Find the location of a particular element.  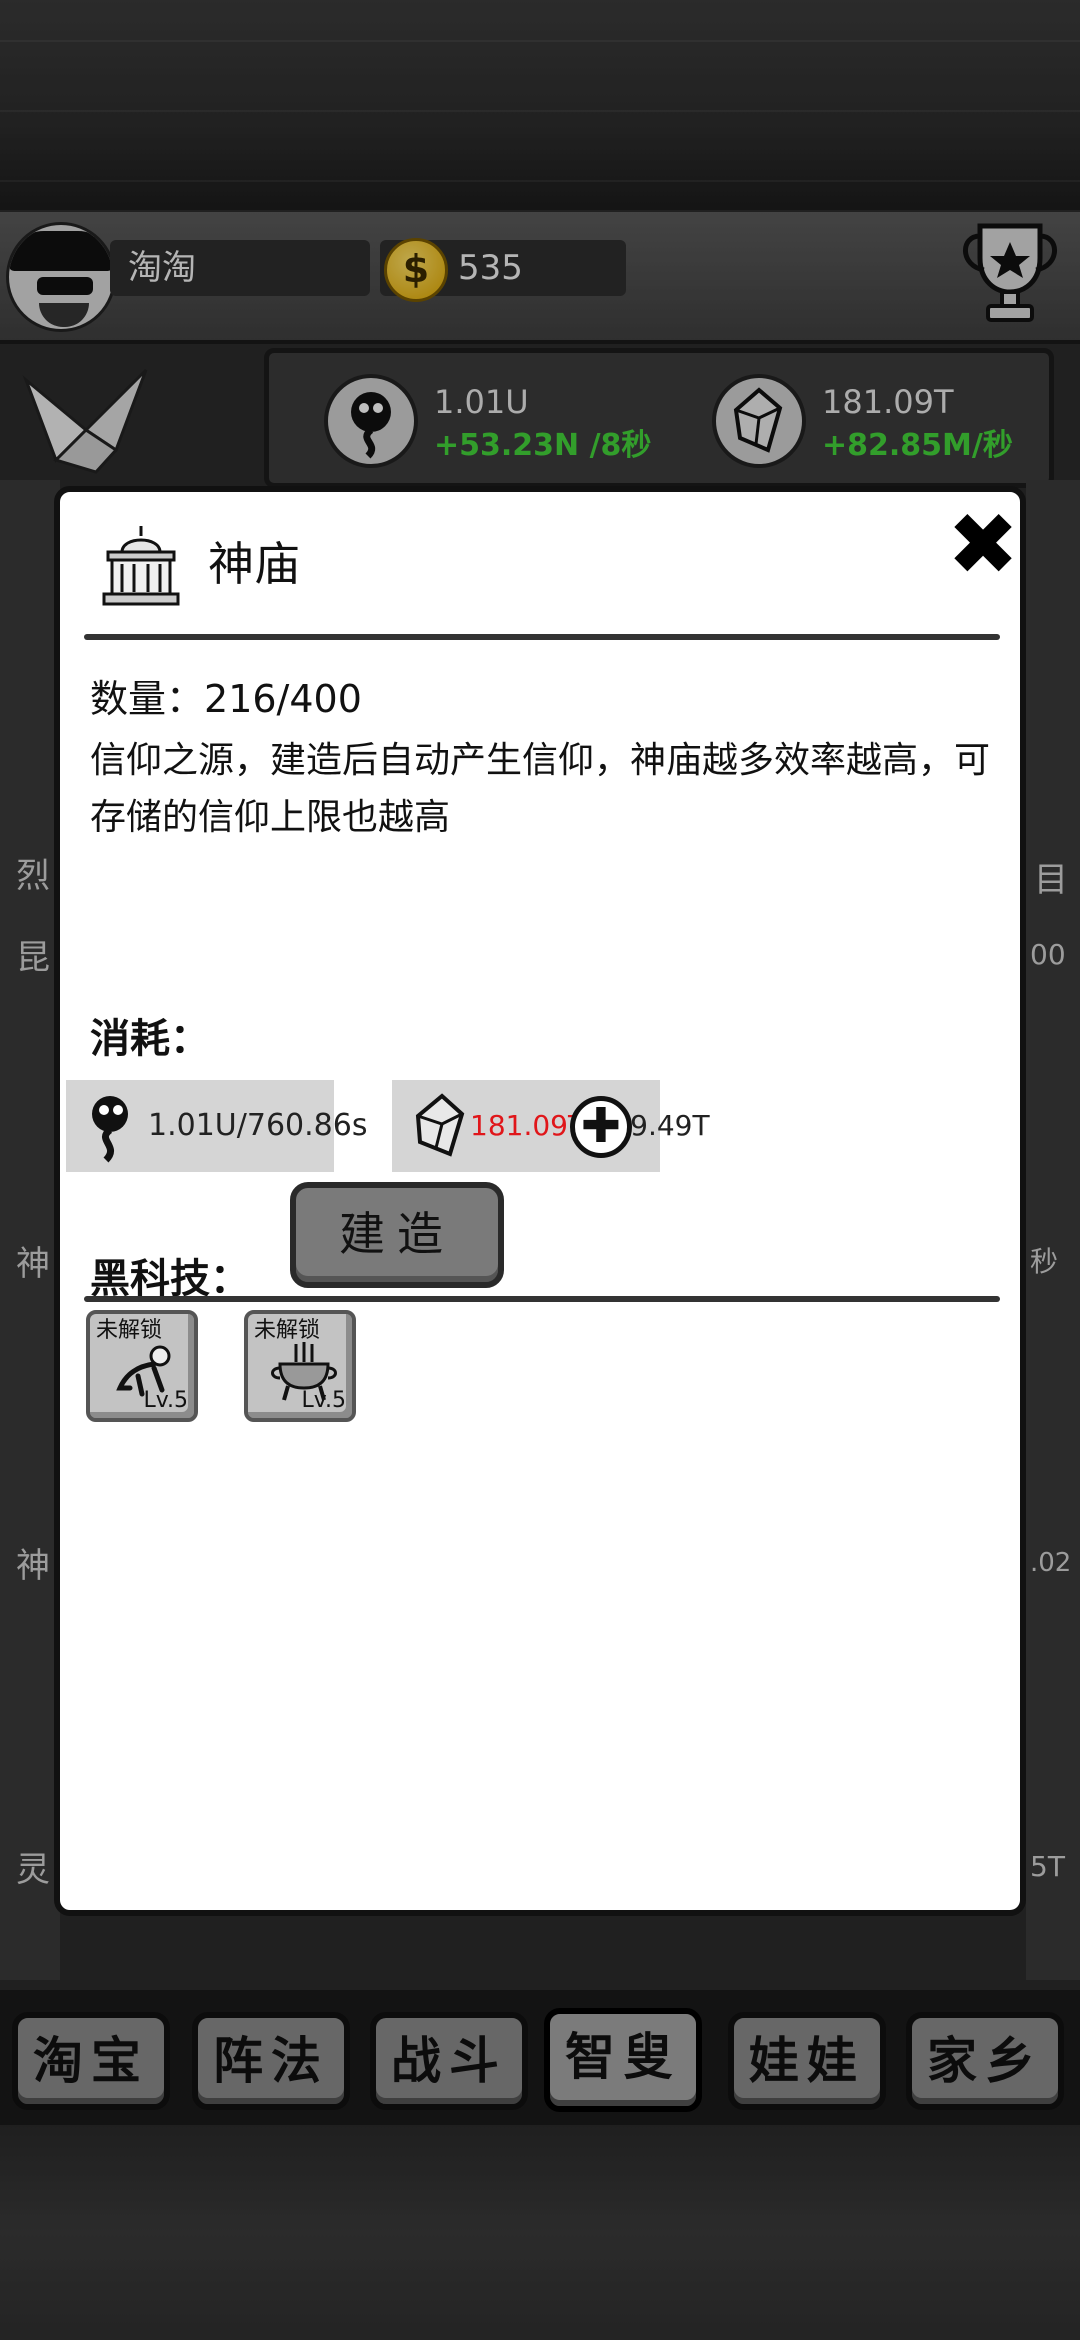

quantity: 数量：216/400 is located at coordinates (226, 699).